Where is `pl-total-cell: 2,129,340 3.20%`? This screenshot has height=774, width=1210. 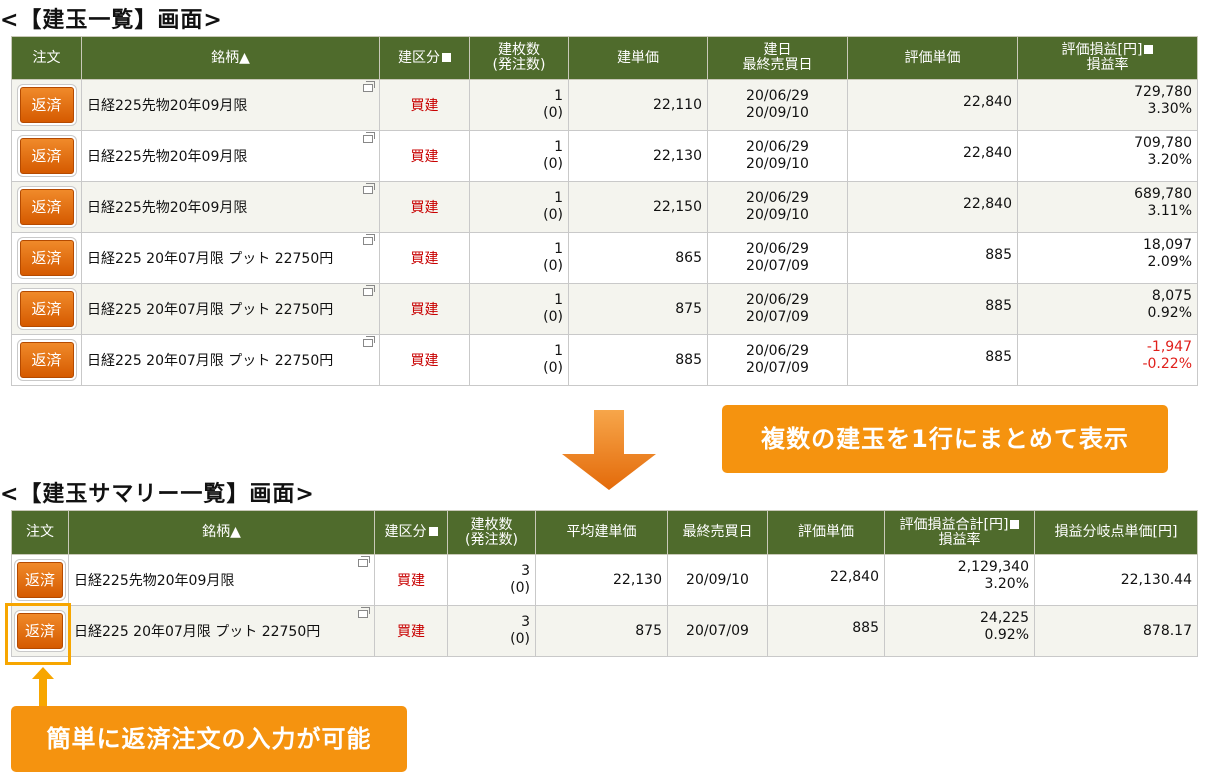 pl-total-cell: 2,129,340 3.20% is located at coordinates (959, 580).